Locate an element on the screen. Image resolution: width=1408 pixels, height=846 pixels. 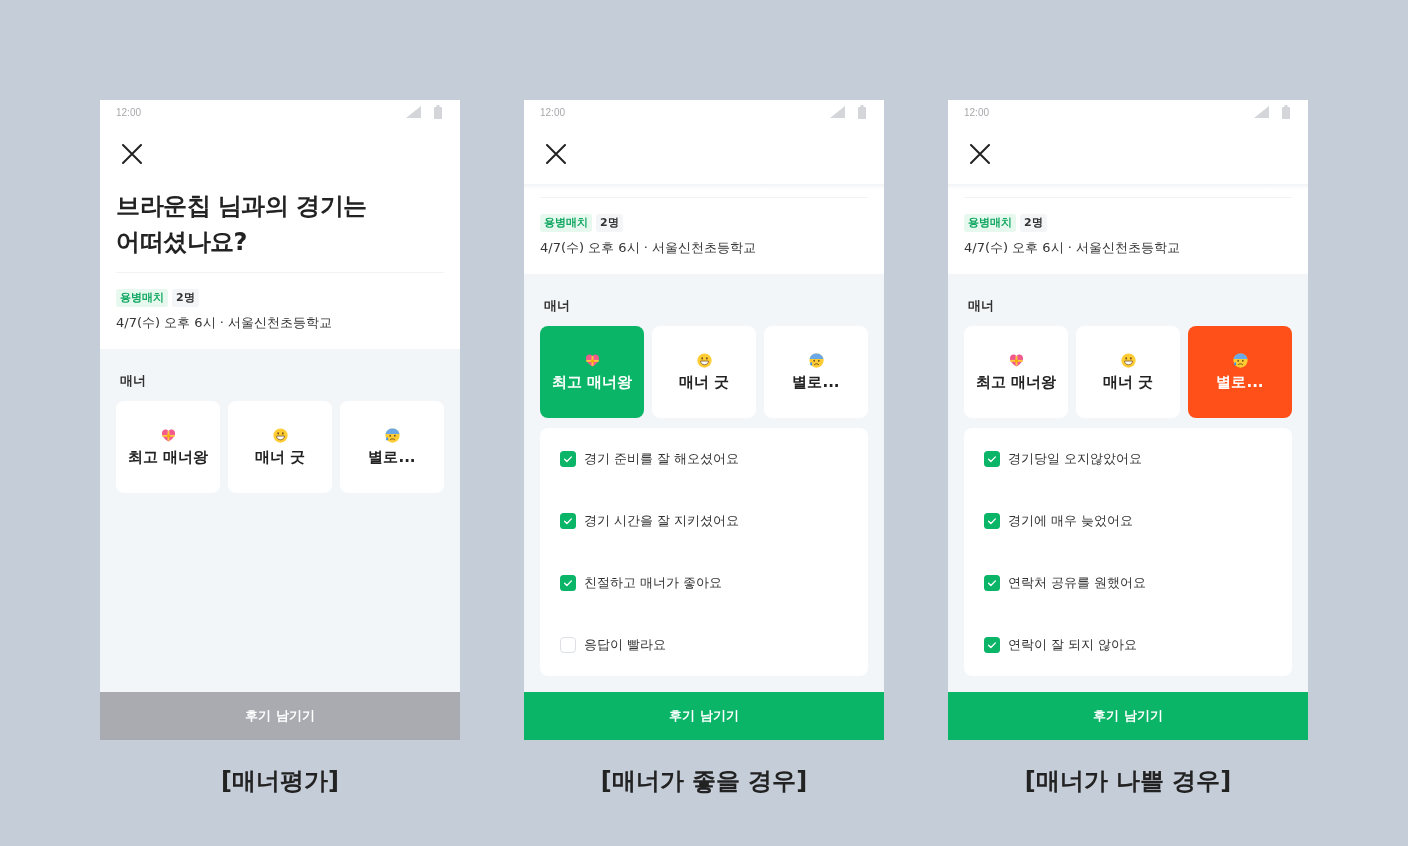
checklist-label: 친절하고 매너가 좋아요 is located at coordinates (653, 583).